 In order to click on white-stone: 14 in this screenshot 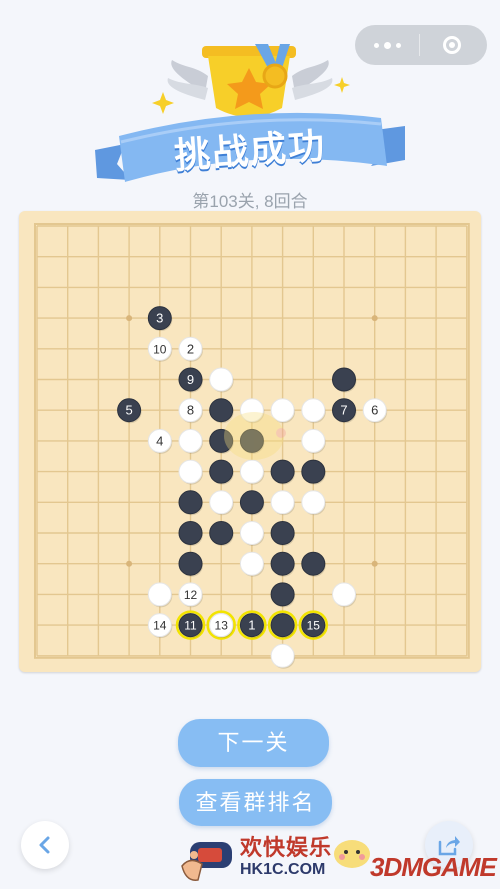, I will do `click(160, 626)`.